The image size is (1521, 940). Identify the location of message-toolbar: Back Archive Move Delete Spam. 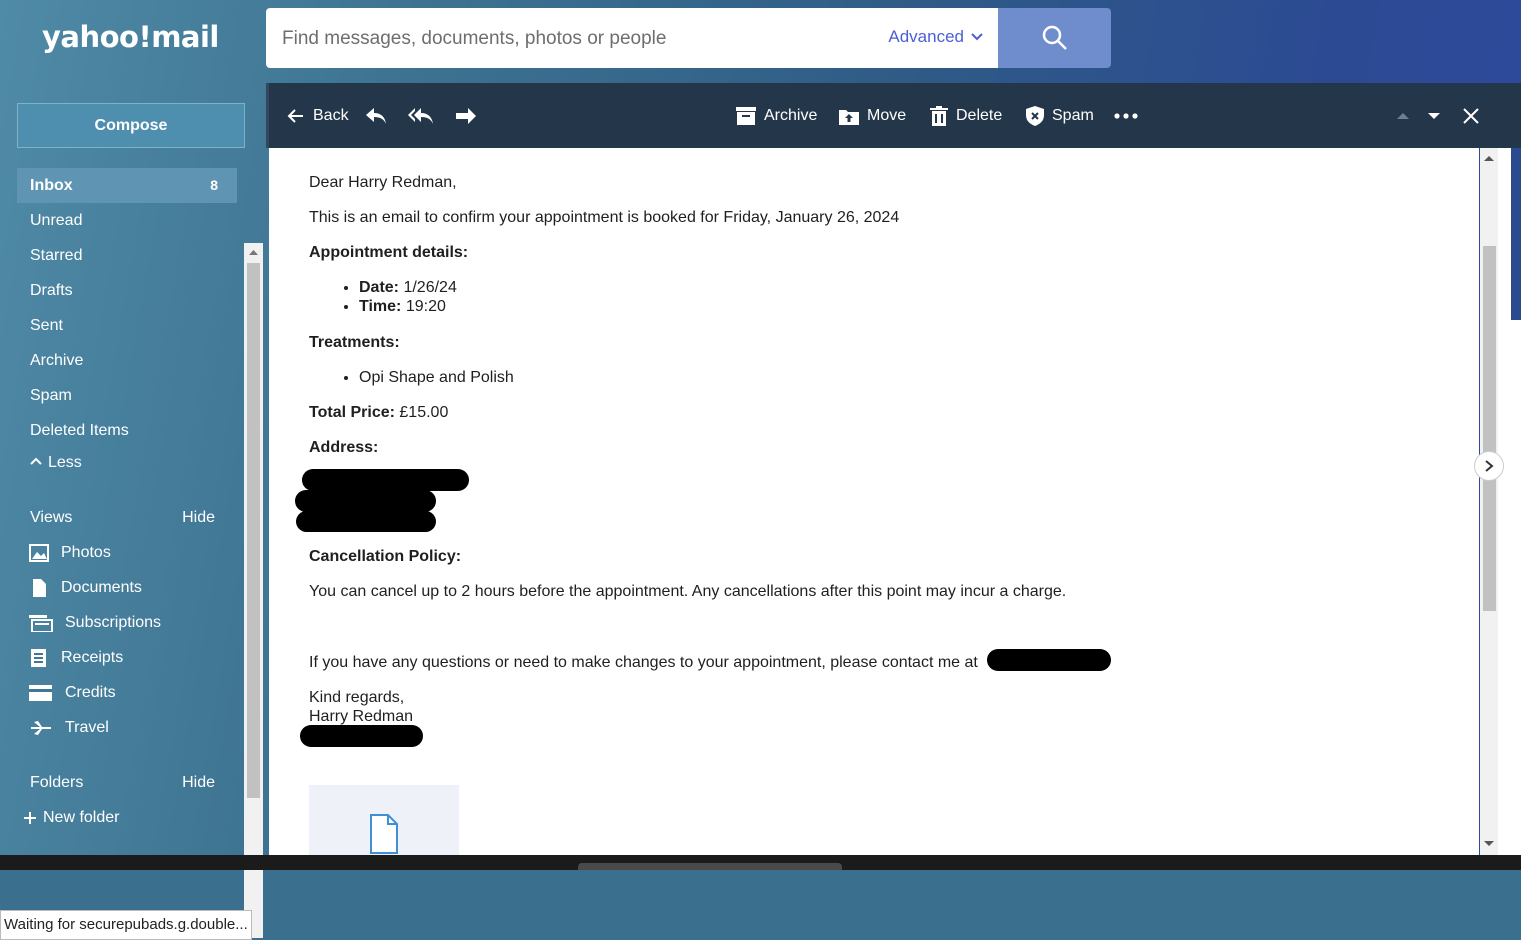
(893, 115).